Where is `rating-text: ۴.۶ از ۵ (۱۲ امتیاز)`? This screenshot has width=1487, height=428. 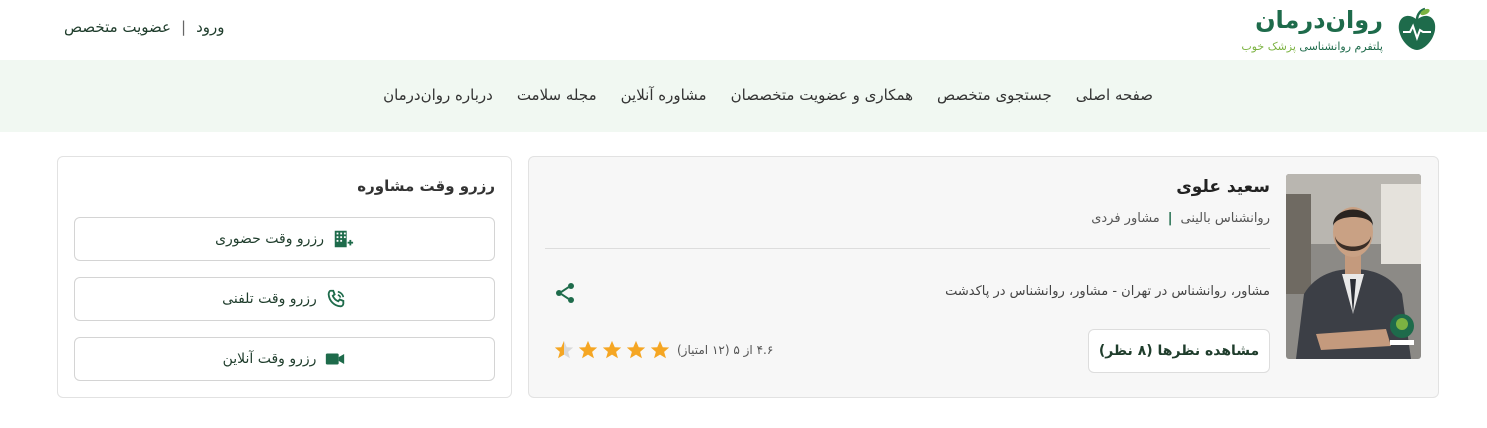
rating-text: ۴.۶ از ۵ (۱۲ امتیاز) is located at coordinates (725, 350).